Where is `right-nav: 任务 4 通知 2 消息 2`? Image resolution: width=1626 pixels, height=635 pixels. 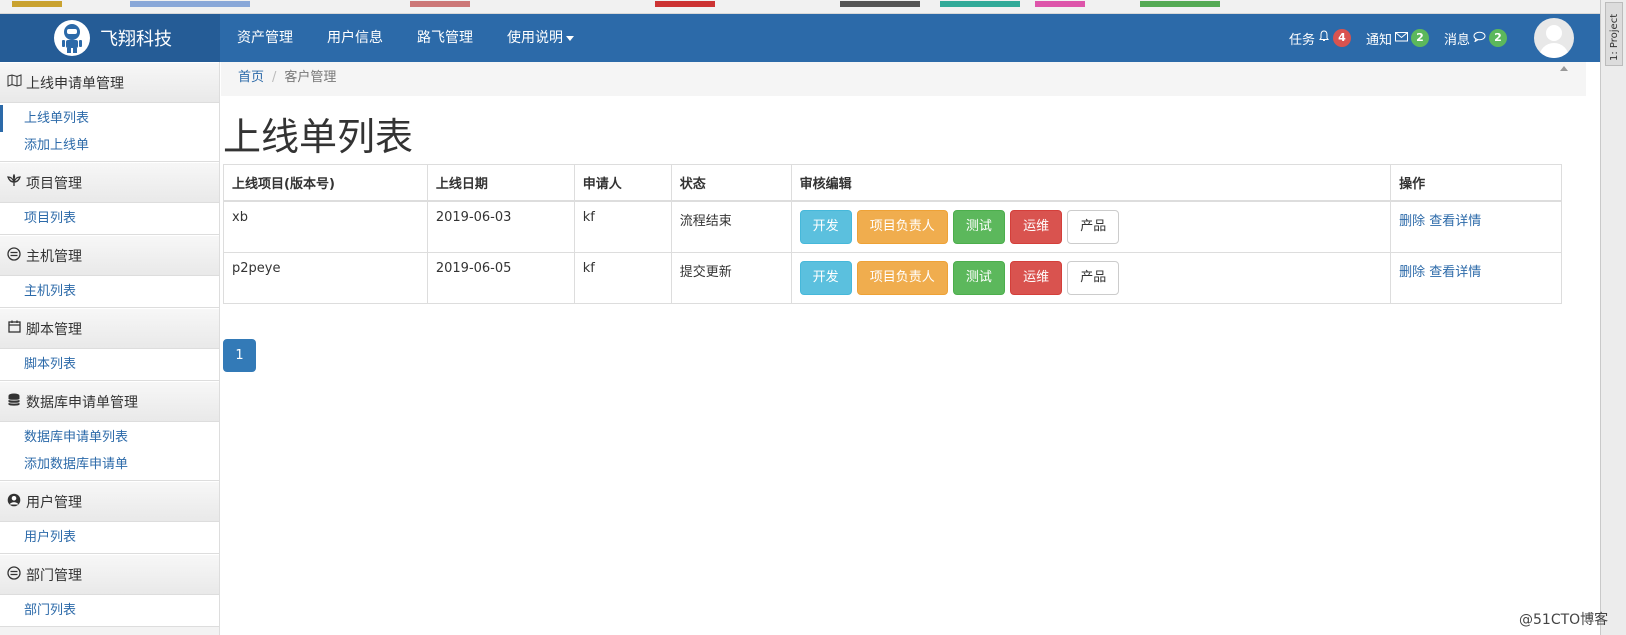
right-nav: 任务 4 通知 2 消息 2 is located at coordinates (1444, 38).